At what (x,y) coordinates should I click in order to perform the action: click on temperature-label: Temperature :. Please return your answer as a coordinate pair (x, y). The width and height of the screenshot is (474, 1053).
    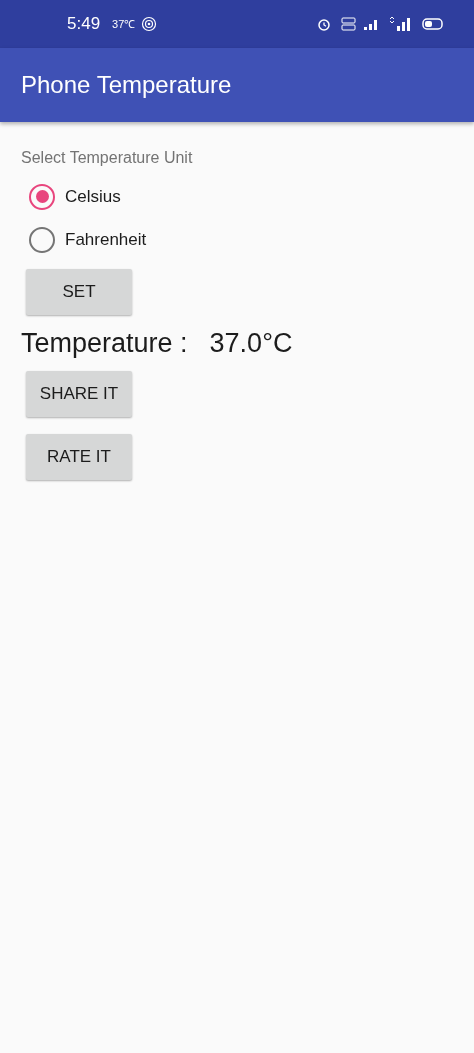
    Looking at the image, I should click on (104, 343).